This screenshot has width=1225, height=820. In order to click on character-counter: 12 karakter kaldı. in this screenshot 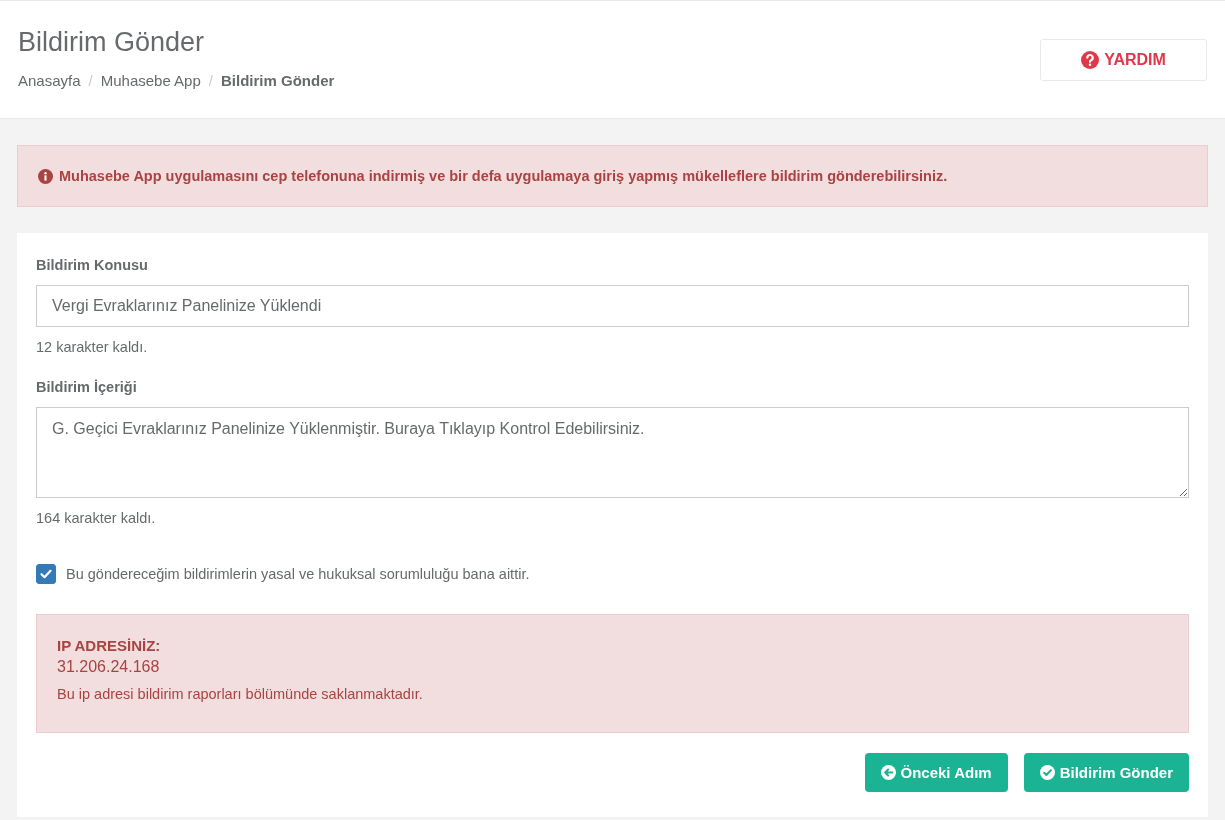, I will do `click(92, 347)`.